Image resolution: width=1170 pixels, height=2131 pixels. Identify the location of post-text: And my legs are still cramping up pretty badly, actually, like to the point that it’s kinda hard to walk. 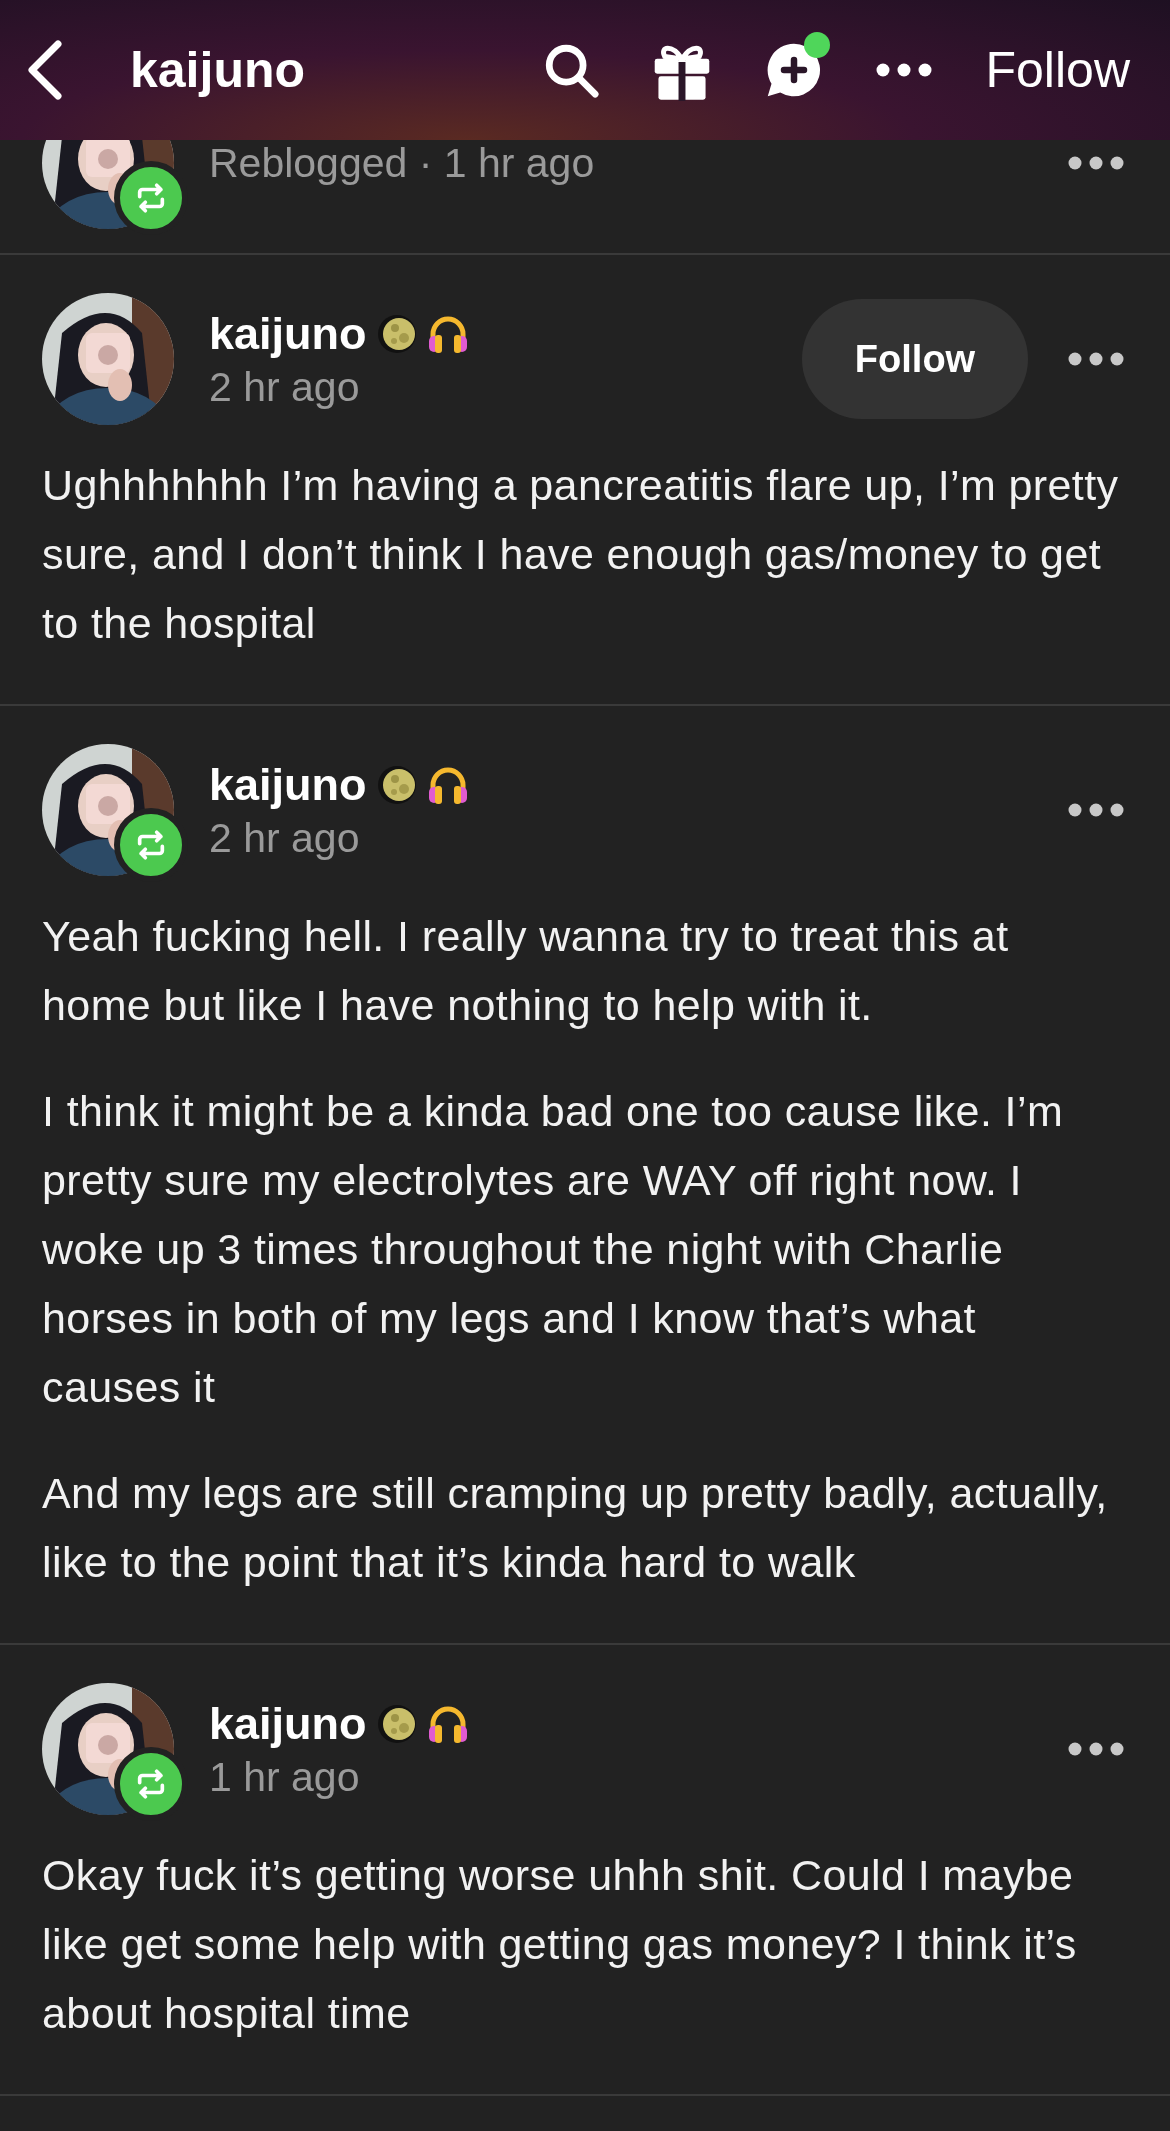
(575, 1528).